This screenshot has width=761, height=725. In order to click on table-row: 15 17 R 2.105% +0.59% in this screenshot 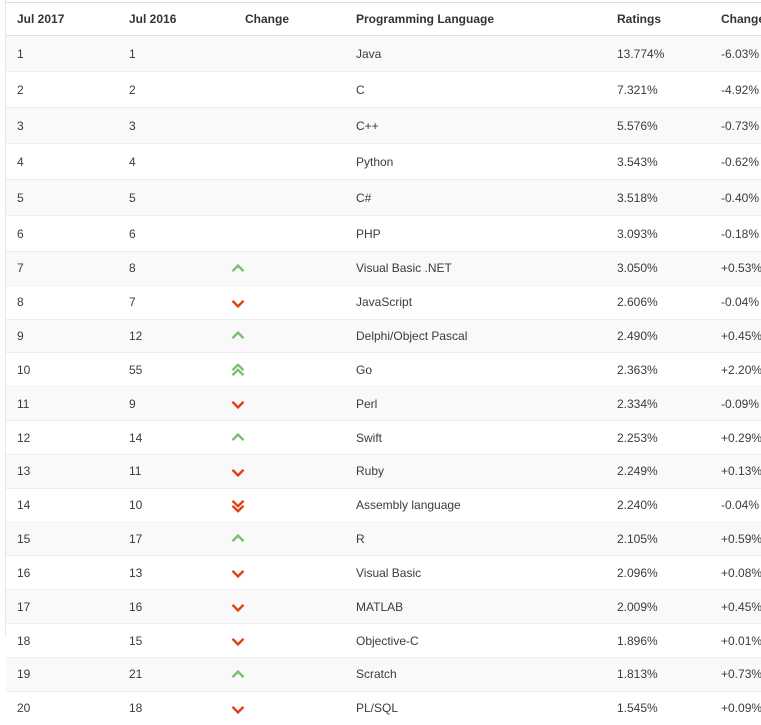, I will do `click(383, 538)`.